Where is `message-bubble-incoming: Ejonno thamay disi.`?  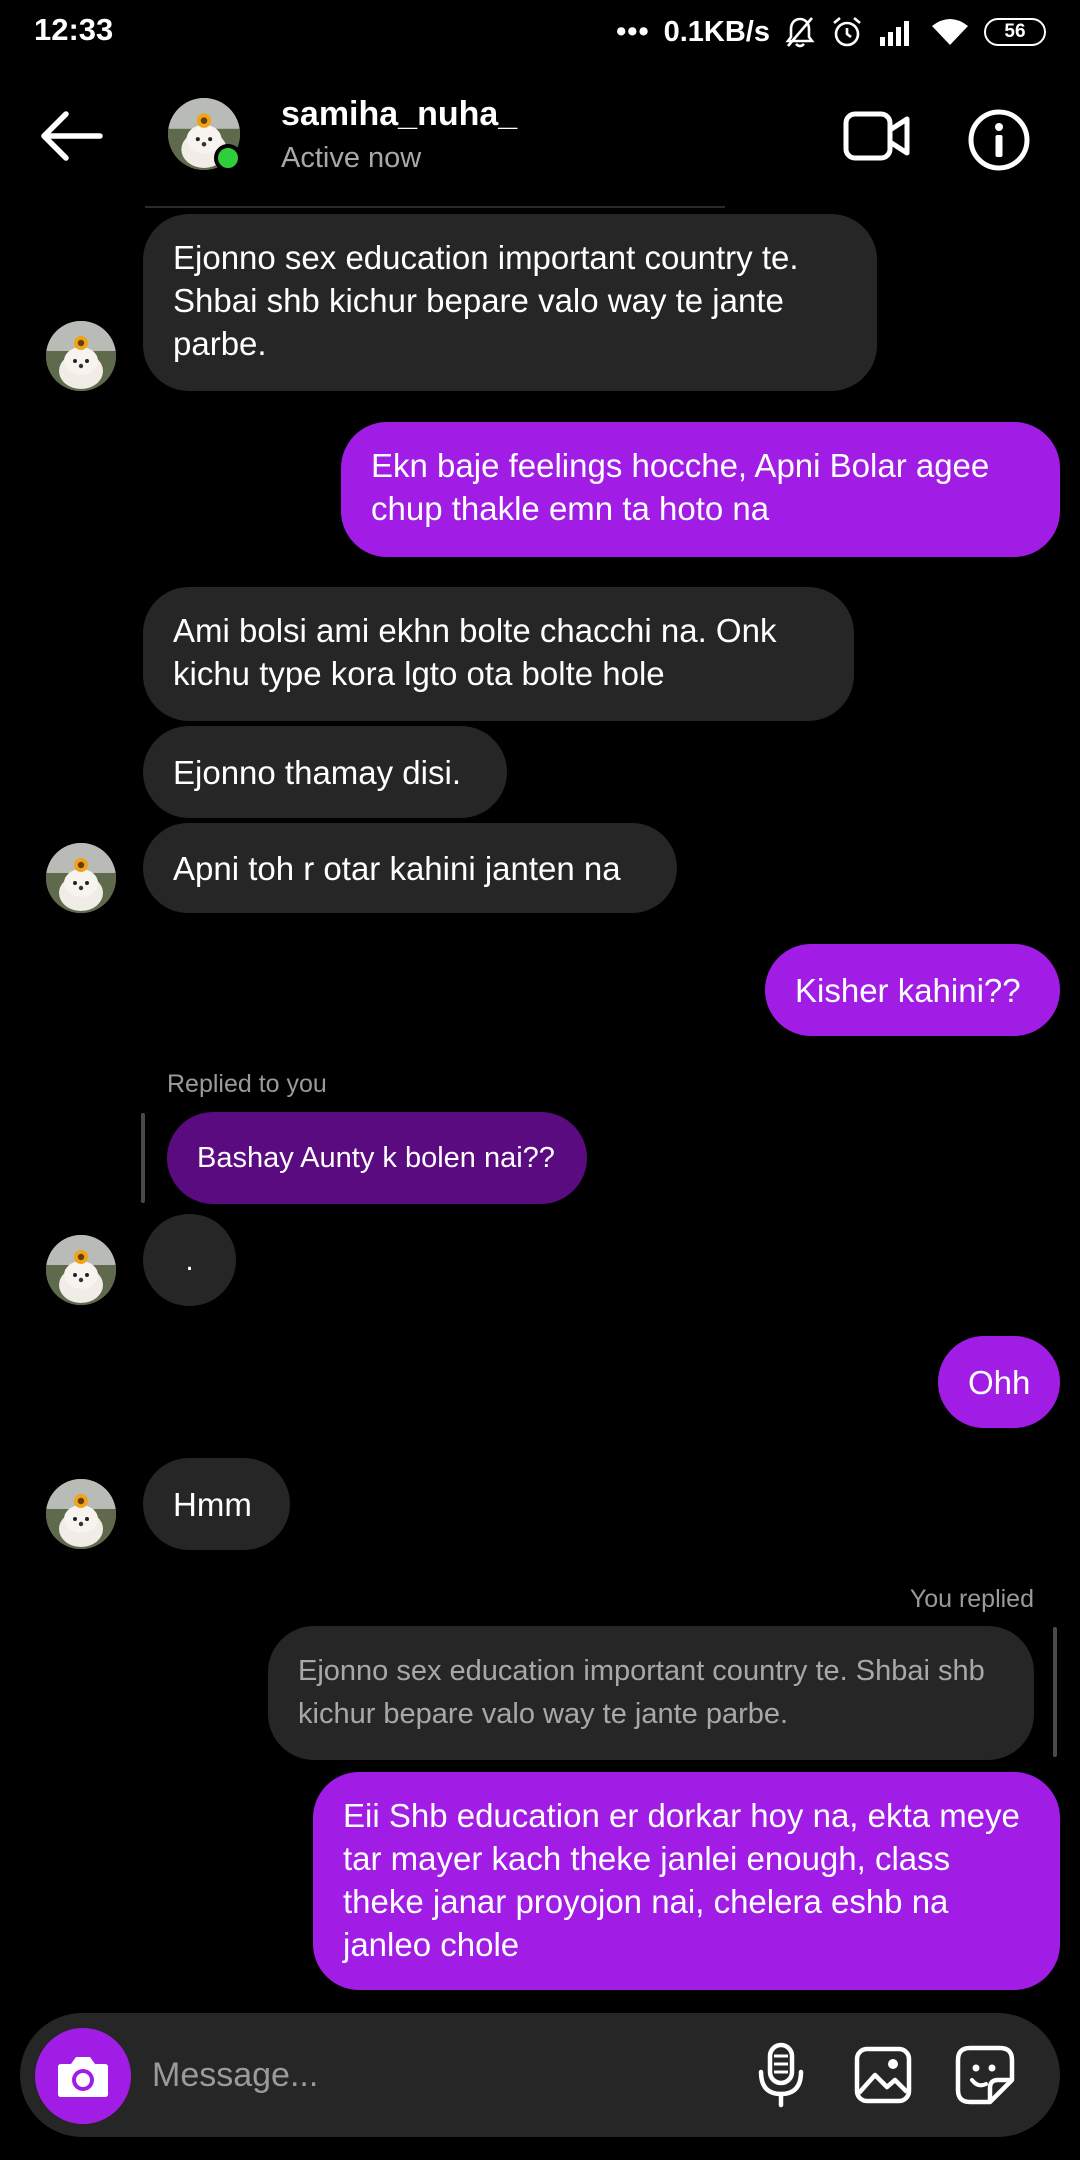
message-bubble-incoming: Ejonno thamay disi. is located at coordinates (325, 772).